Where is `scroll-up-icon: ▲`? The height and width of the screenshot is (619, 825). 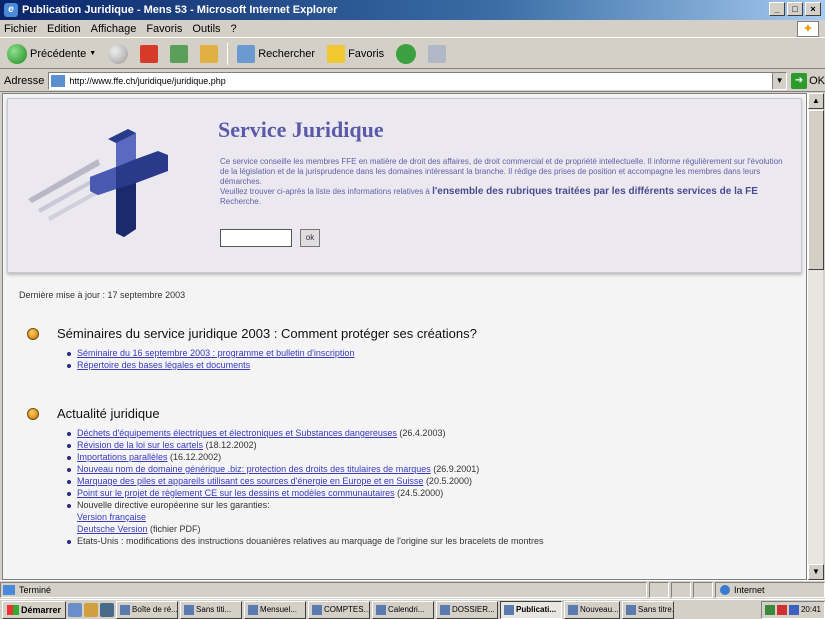 scroll-up-icon: ▲ is located at coordinates (816, 101).